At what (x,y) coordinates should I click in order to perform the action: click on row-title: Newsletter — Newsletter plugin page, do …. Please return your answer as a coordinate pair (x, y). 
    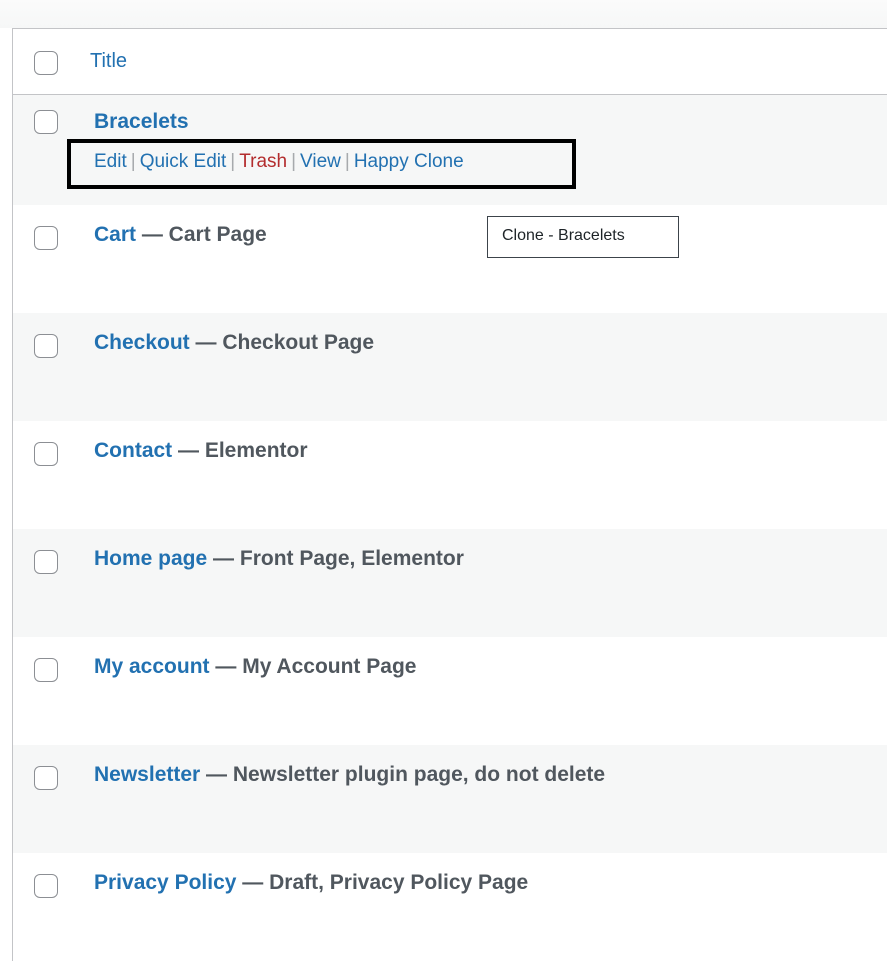
    Looking at the image, I should click on (349, 775).